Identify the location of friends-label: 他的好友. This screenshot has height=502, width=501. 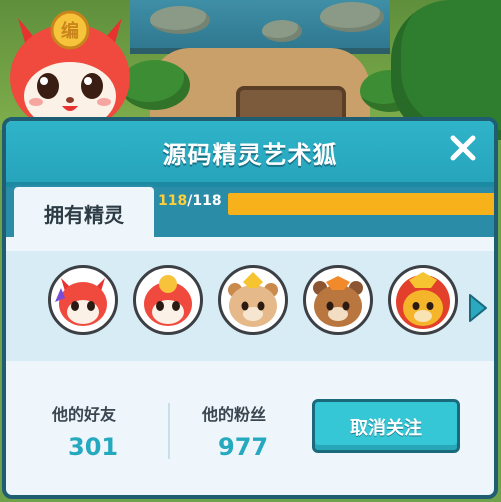
(84, 414).